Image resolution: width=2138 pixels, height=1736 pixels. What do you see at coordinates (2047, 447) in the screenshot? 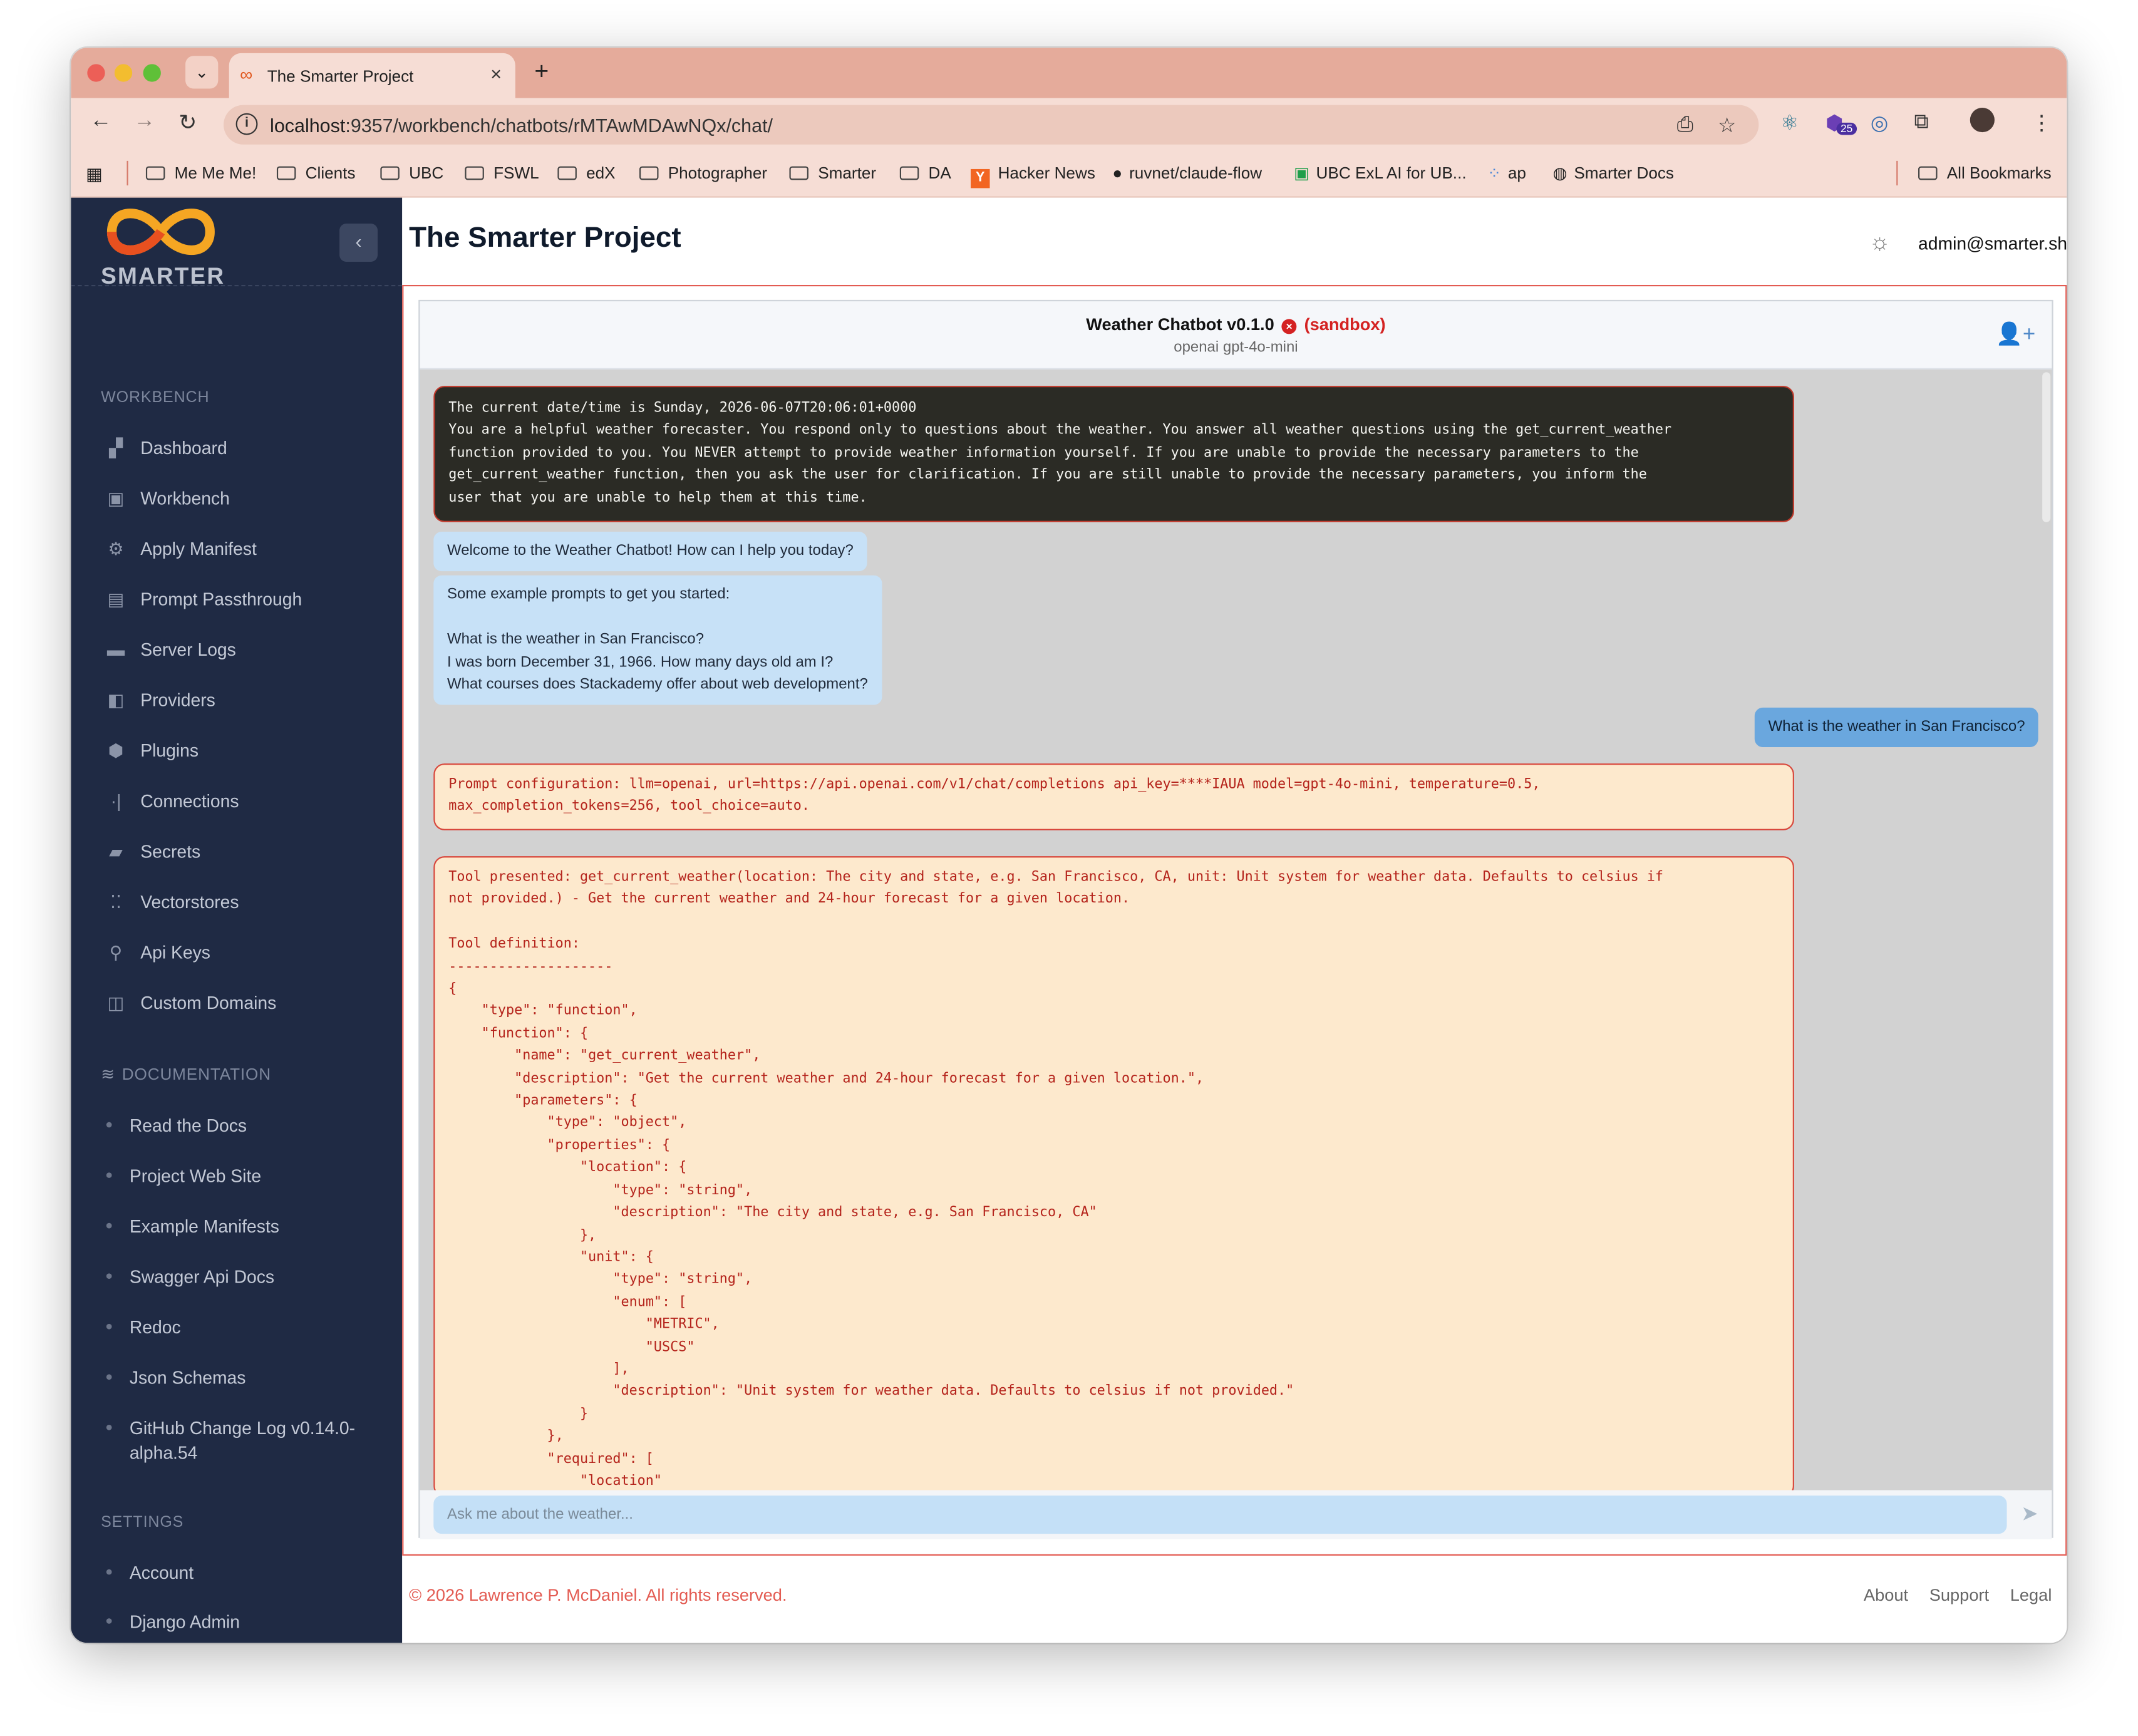
I see `chat-scrollbar` at bounding box center [2047, 447].